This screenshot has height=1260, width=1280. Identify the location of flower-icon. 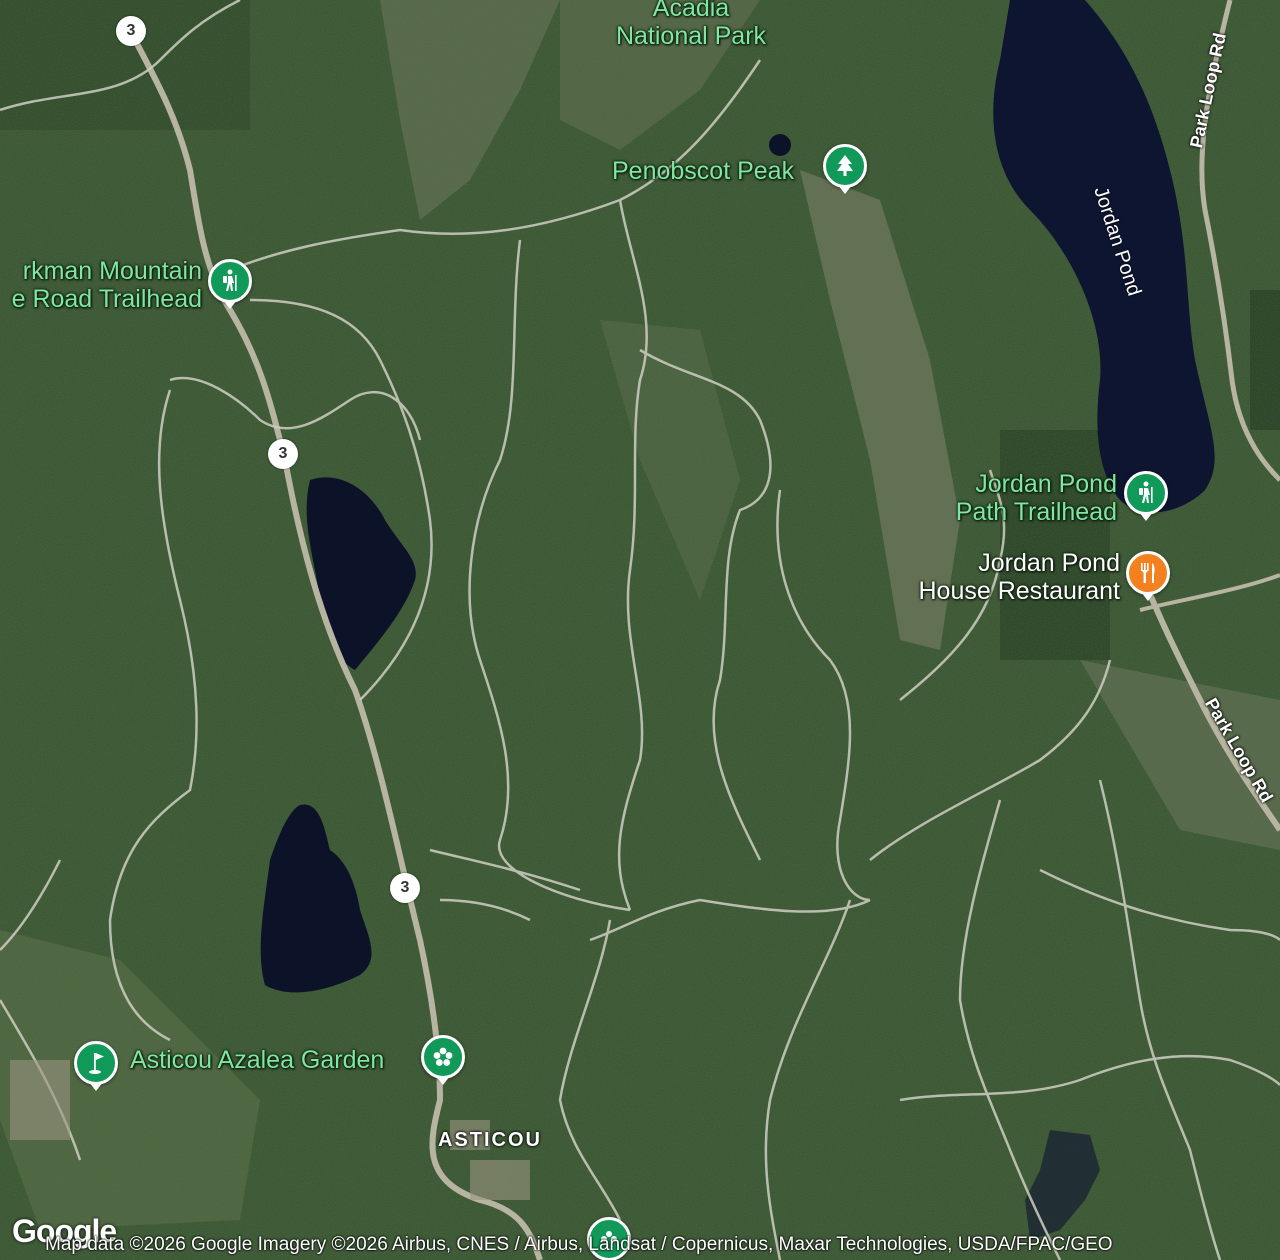
(443, 1056).